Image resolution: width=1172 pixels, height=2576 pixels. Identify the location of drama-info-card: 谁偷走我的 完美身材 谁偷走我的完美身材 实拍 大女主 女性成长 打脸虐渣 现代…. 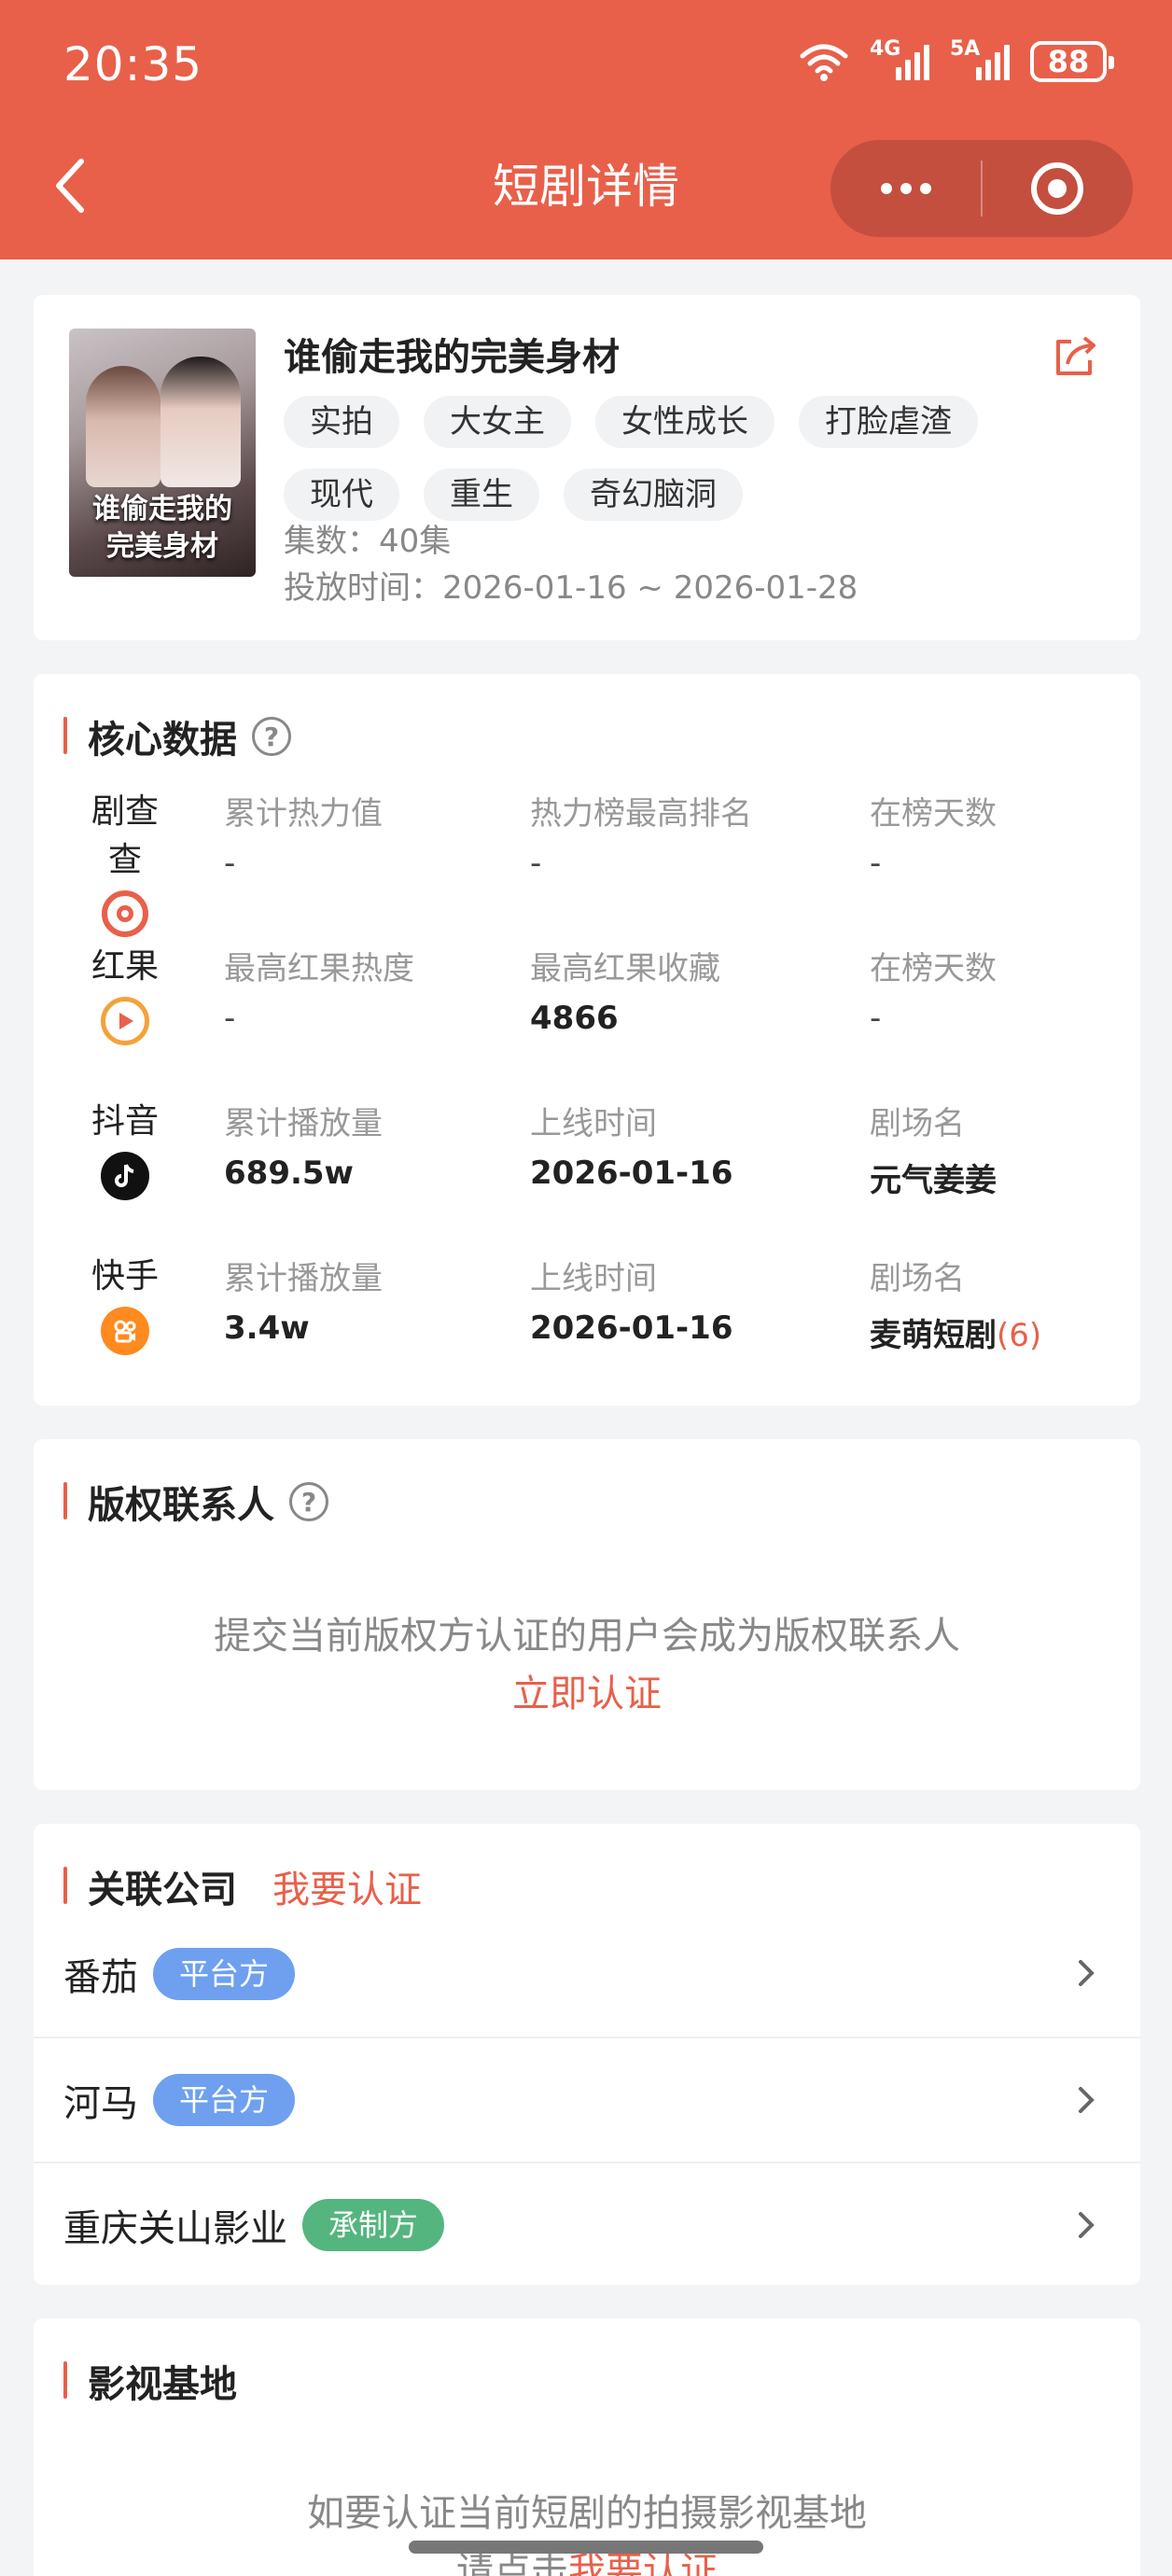
(587, 467).